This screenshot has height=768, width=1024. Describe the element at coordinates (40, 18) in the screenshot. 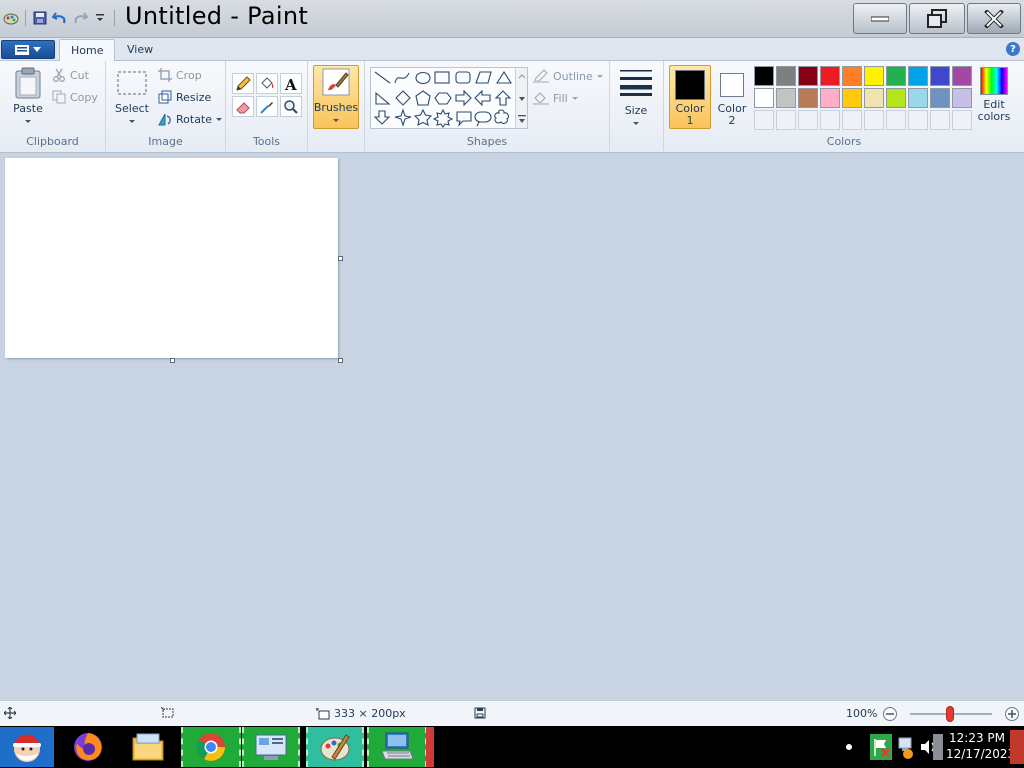

I see `save-icon` at that location.